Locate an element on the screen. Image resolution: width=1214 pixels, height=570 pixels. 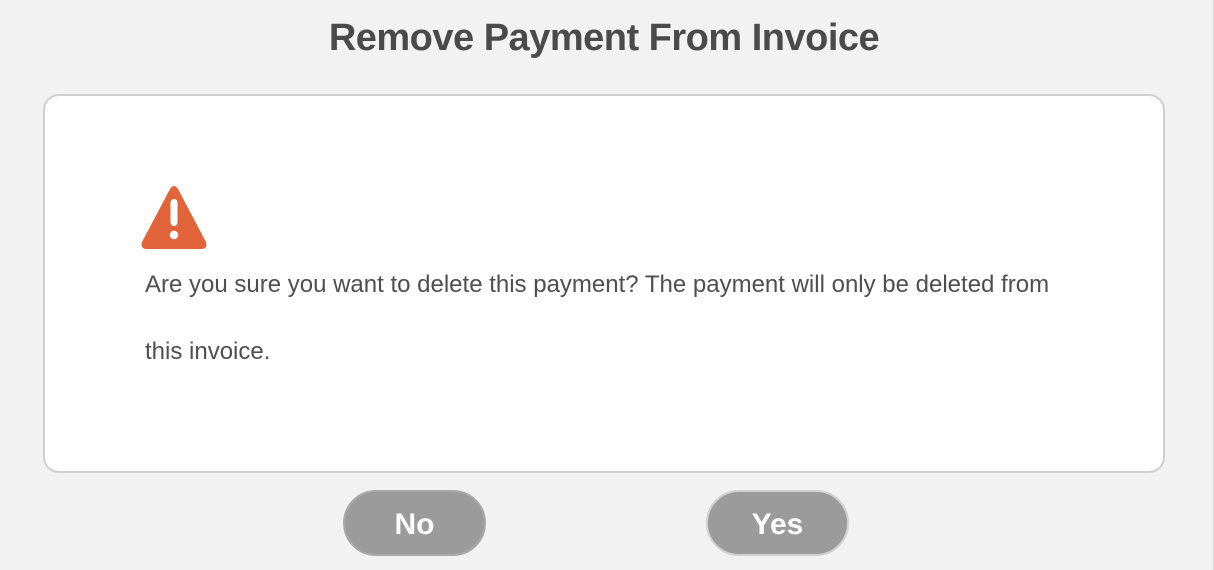
warning-triangle-icon is located at coordinates (174, 217).